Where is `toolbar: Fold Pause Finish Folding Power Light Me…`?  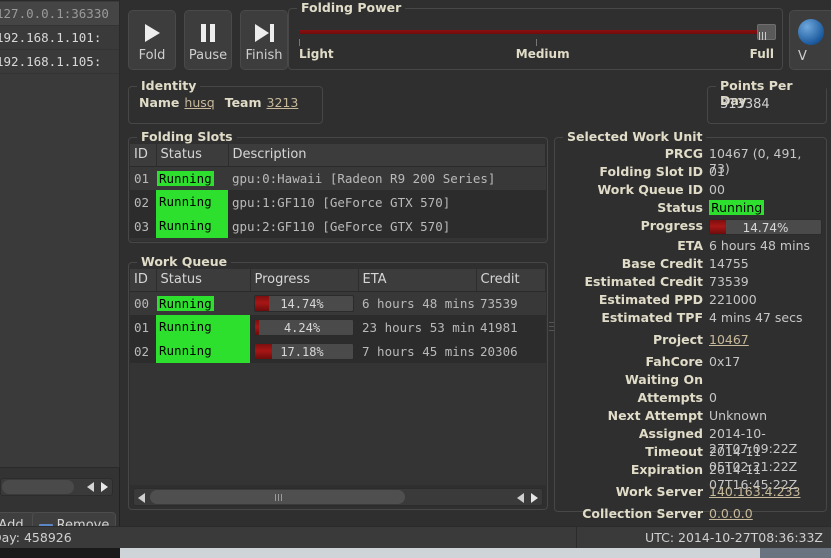
toolbar: Fold Pause Finish Folding Power Light Me… is located at coordinates (475, 39).